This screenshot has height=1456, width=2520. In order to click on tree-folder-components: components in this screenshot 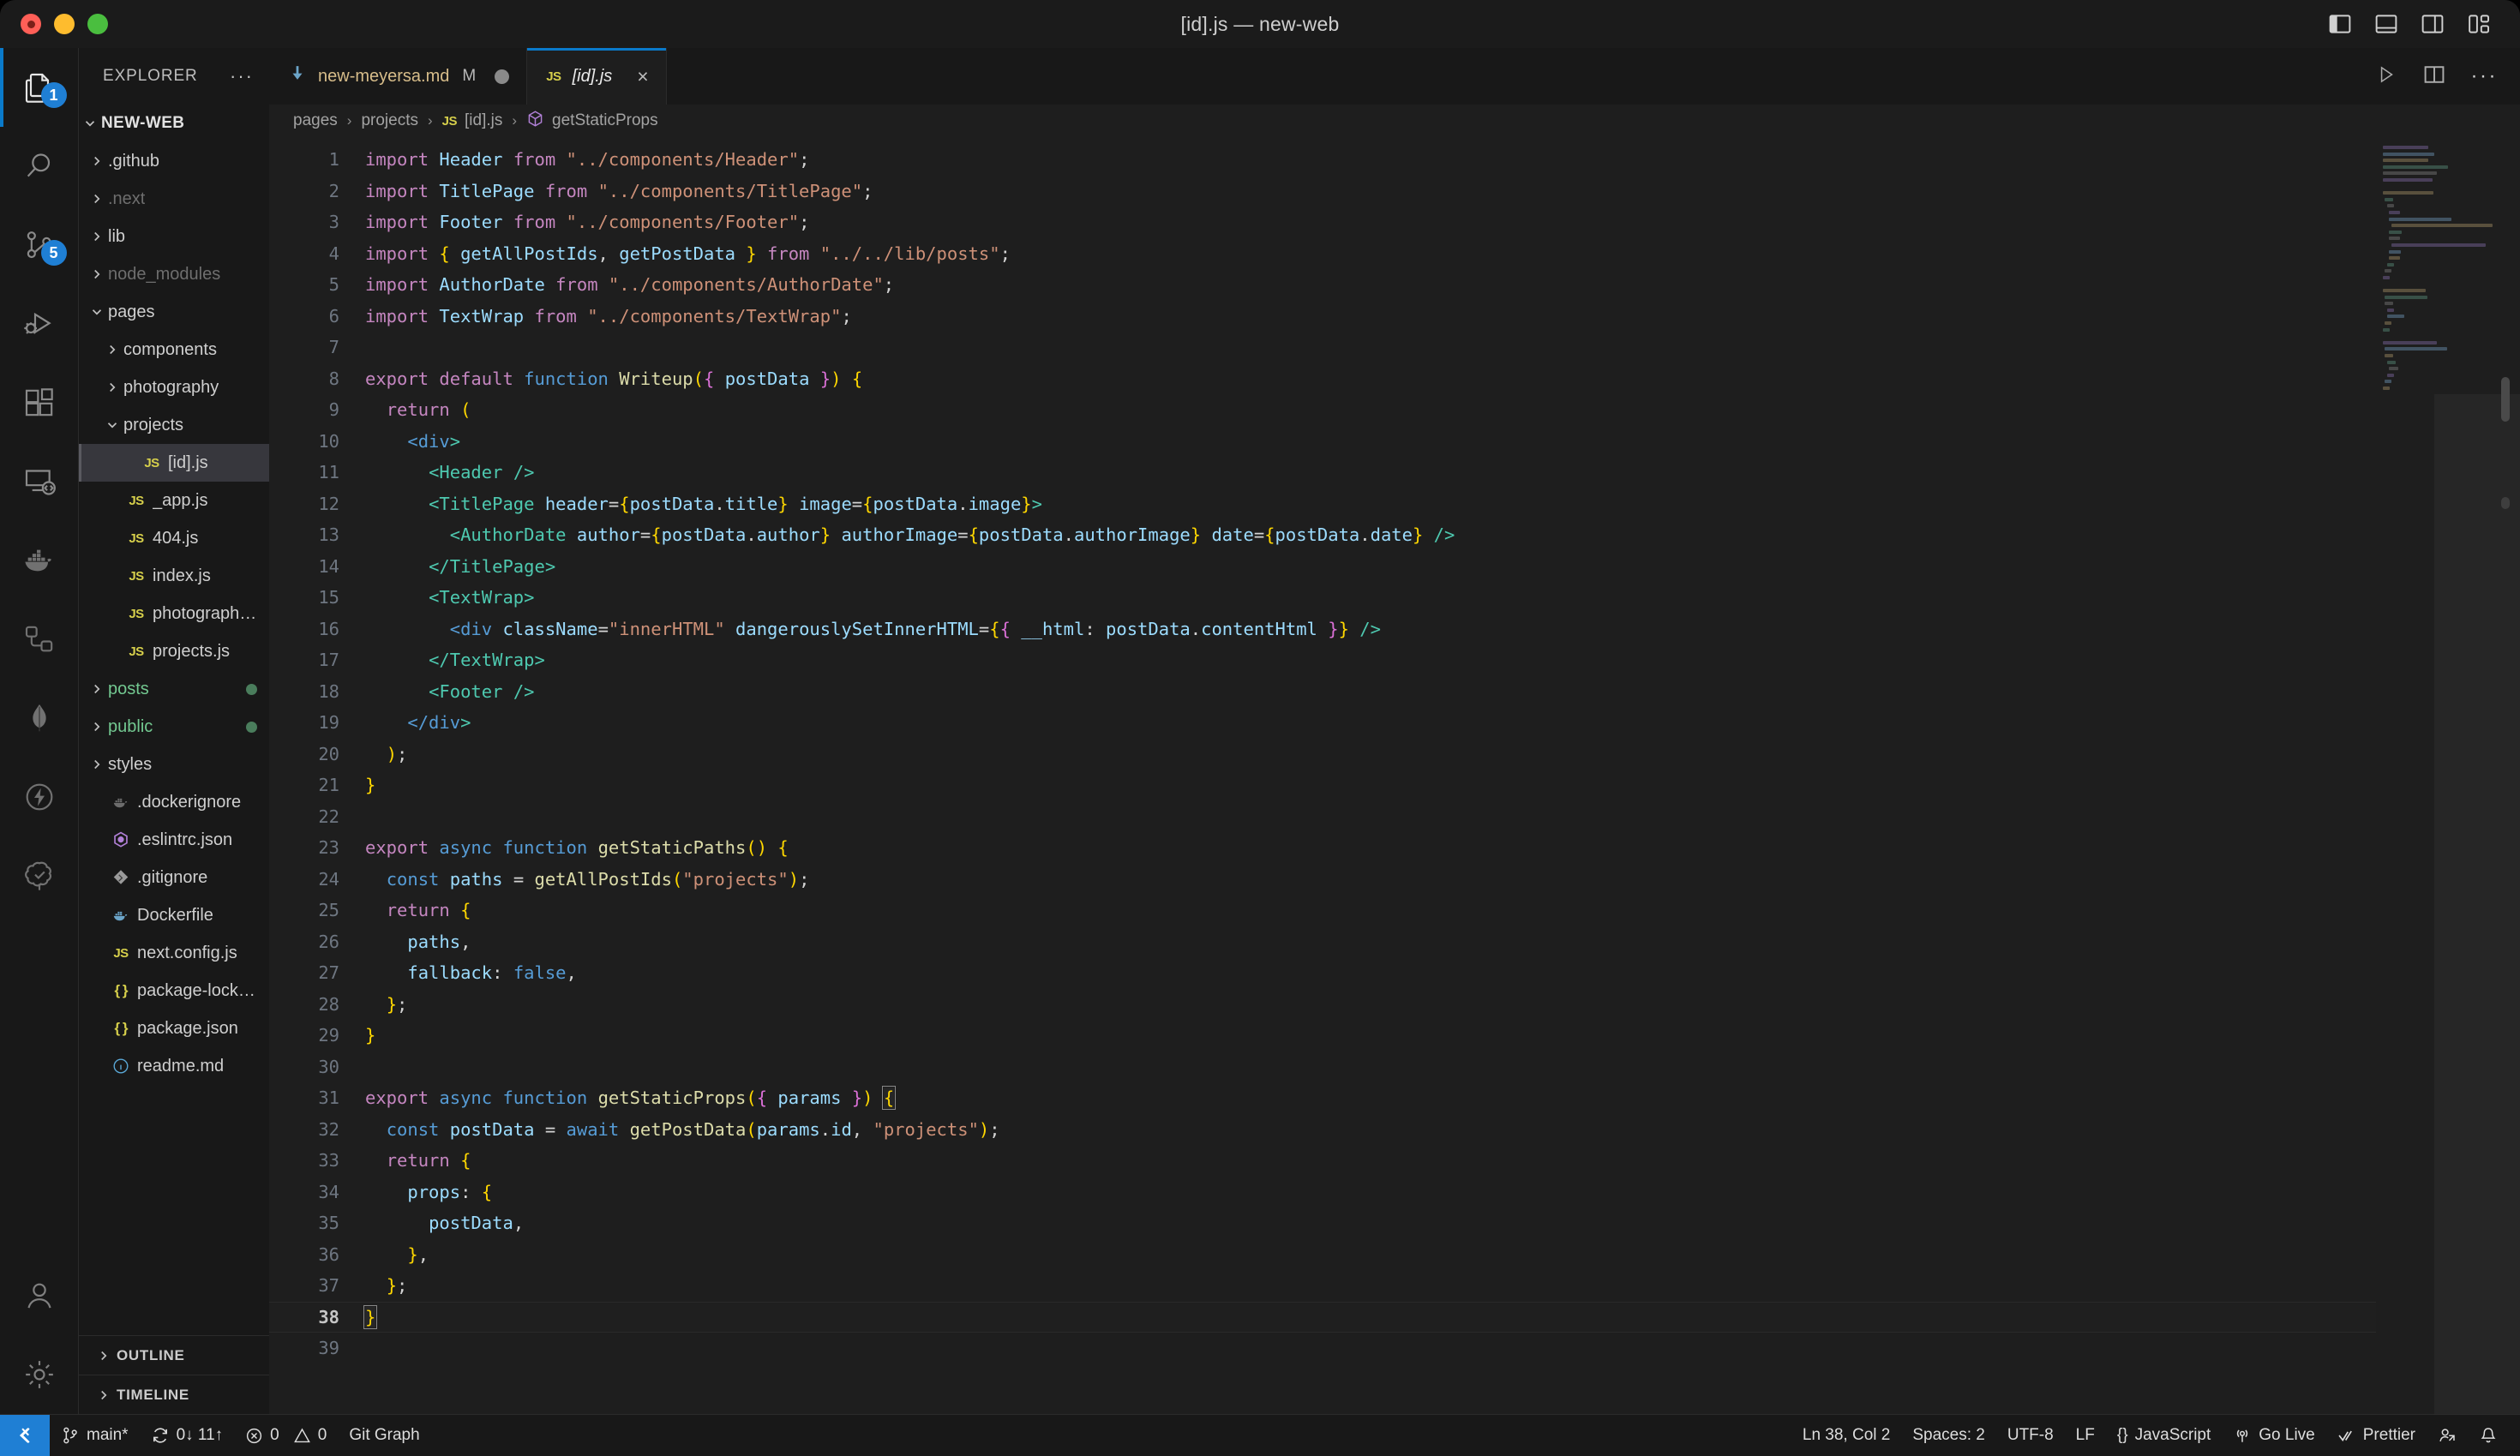, I will do `click(174, 350)`.